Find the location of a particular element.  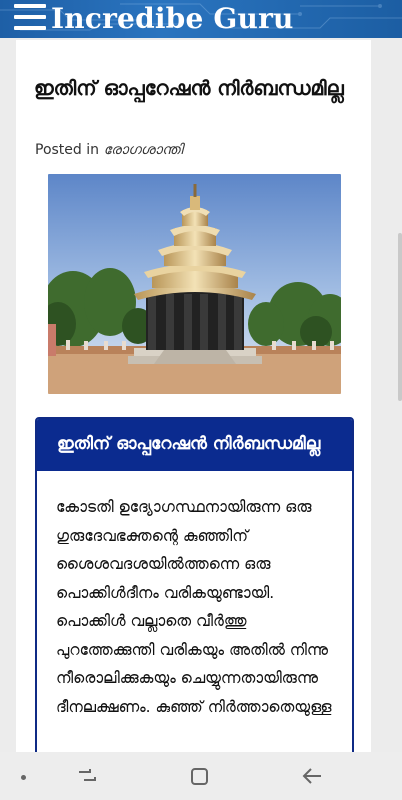

android-nav-bar is located at coordinates (201, 776).